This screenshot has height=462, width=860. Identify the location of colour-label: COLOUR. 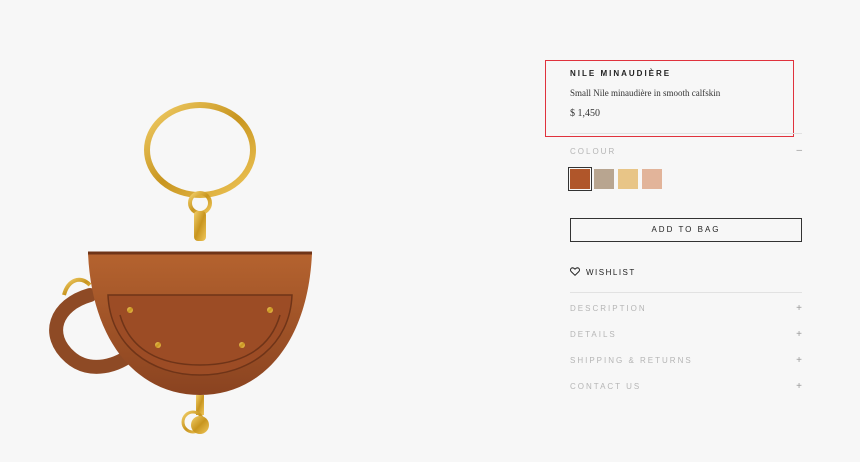
(593, 151).